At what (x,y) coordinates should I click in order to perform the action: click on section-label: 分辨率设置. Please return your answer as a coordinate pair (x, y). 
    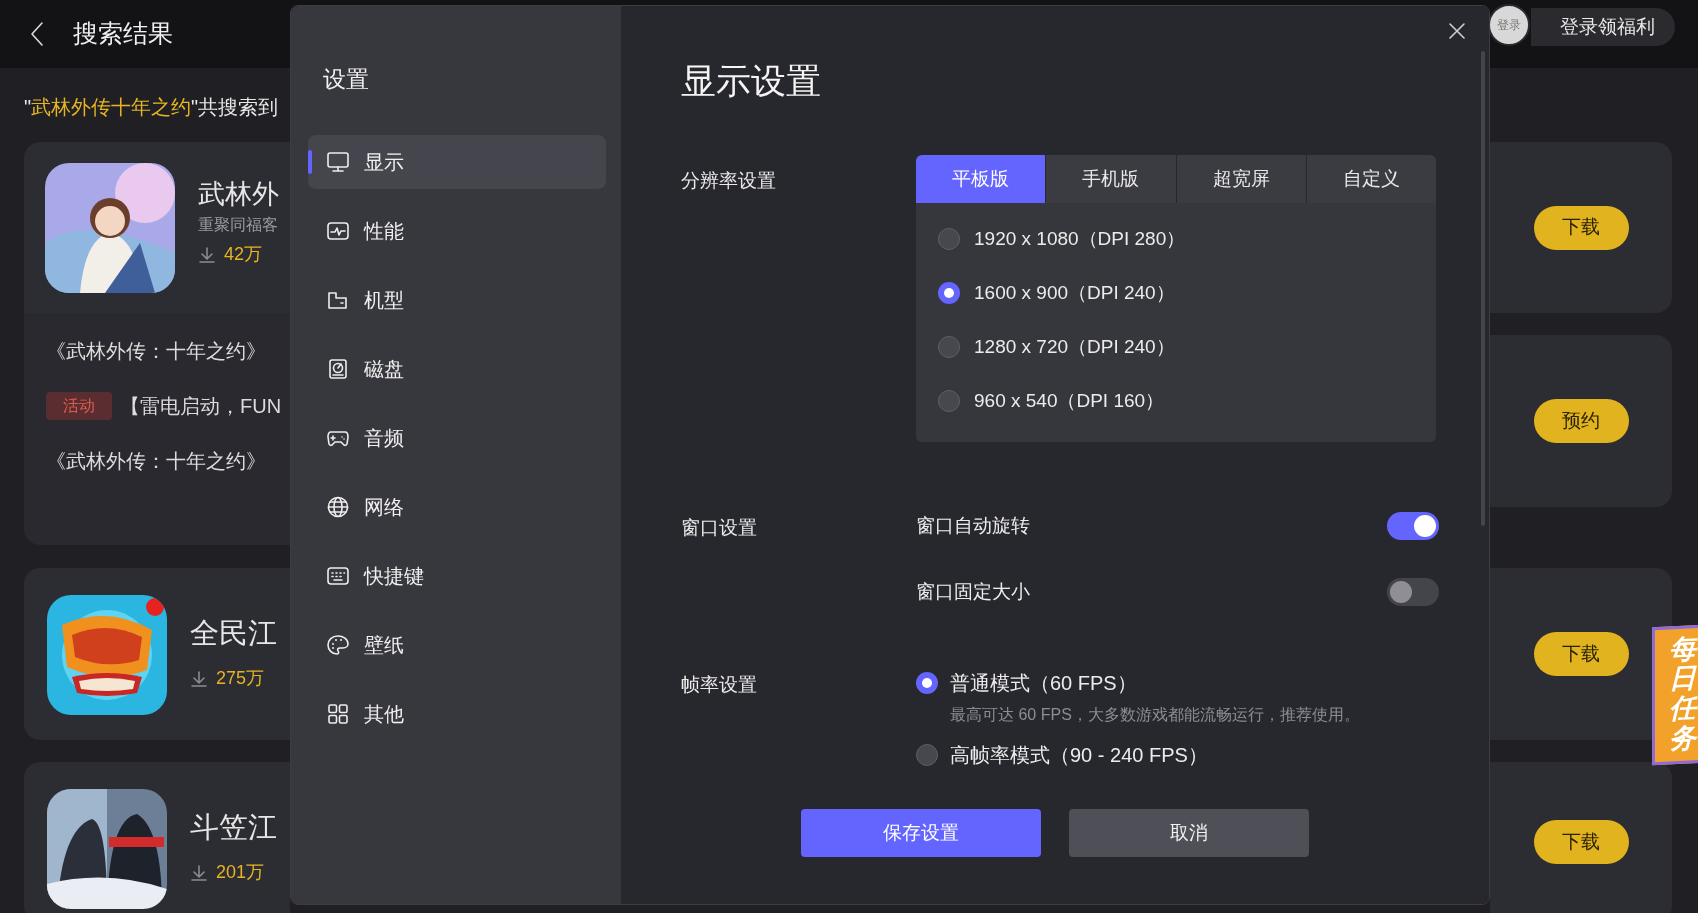
    Looking at the image, I should click on (729, 180).